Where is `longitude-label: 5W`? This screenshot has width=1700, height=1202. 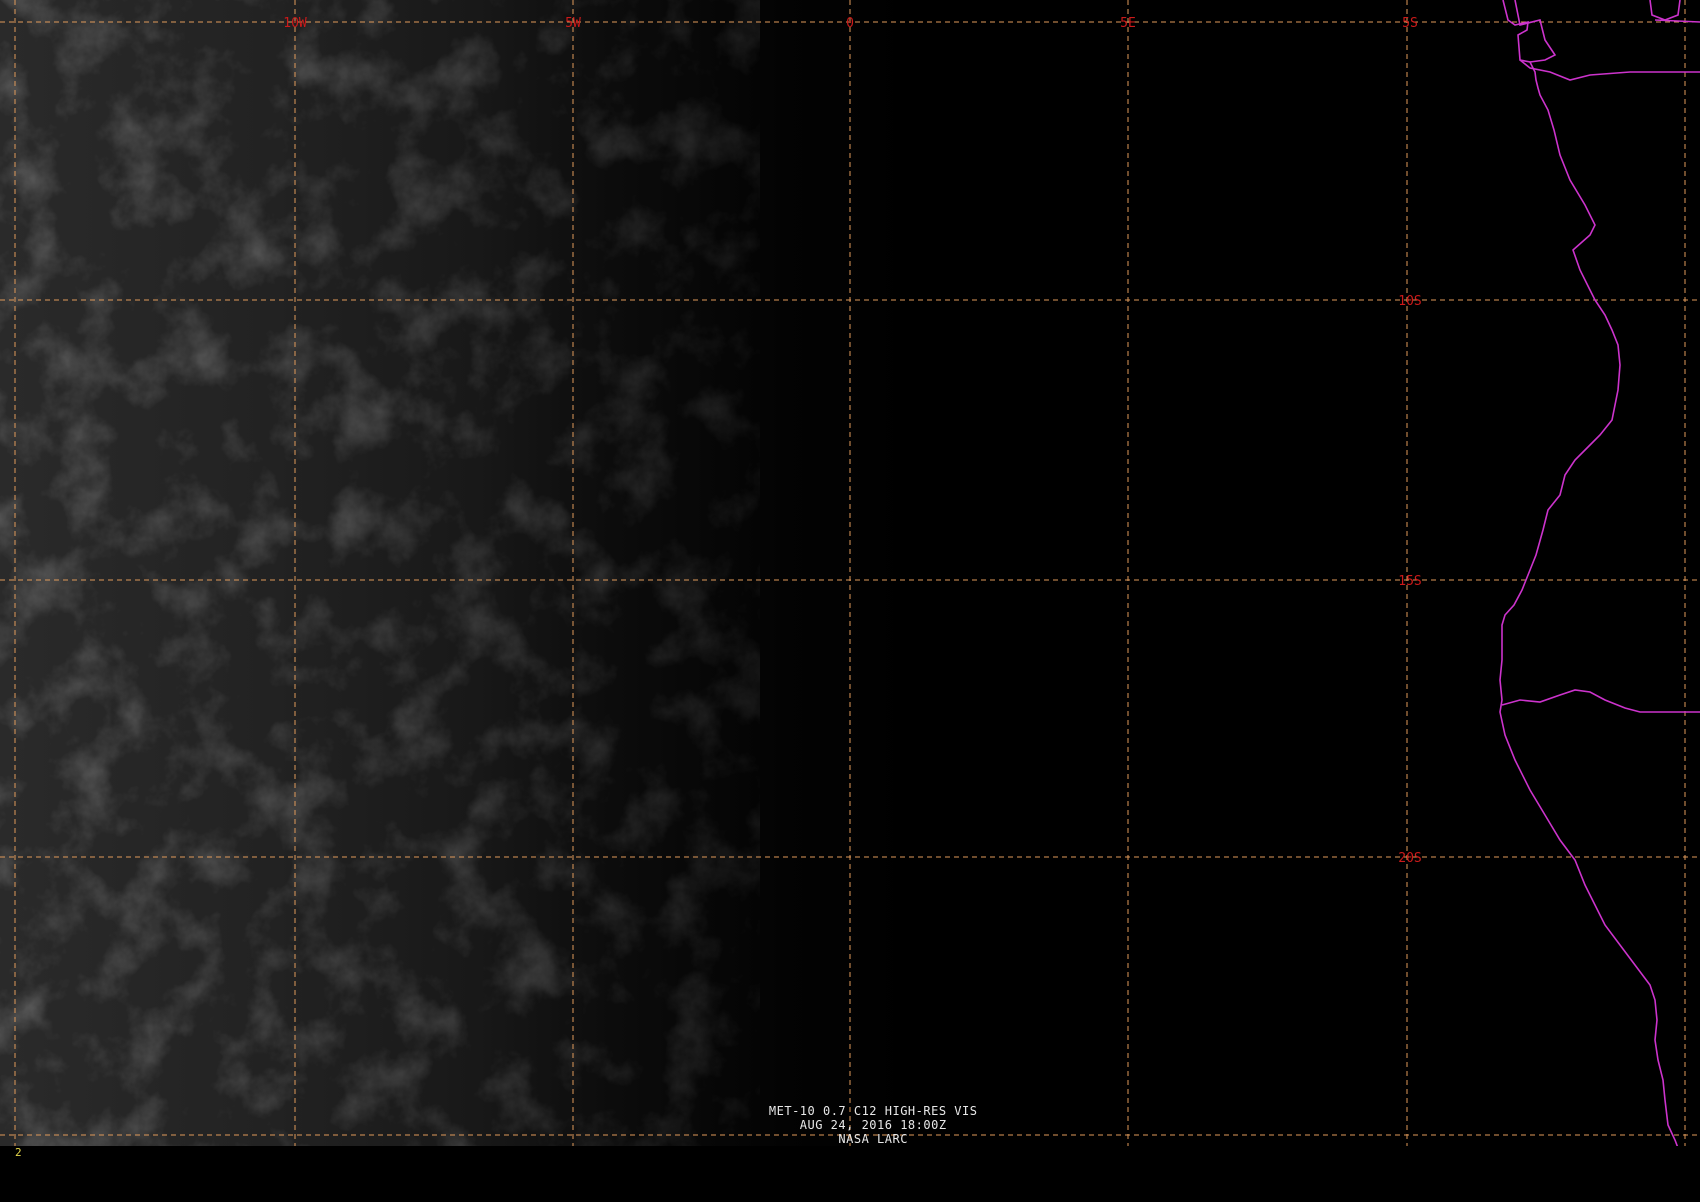 longitude-label: 5W is located at coordinates (573, 23).